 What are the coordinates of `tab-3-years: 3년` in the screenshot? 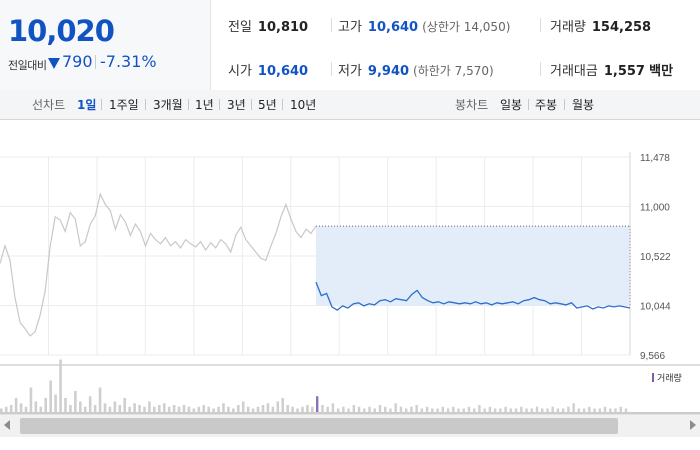 It's located at (236, 104).